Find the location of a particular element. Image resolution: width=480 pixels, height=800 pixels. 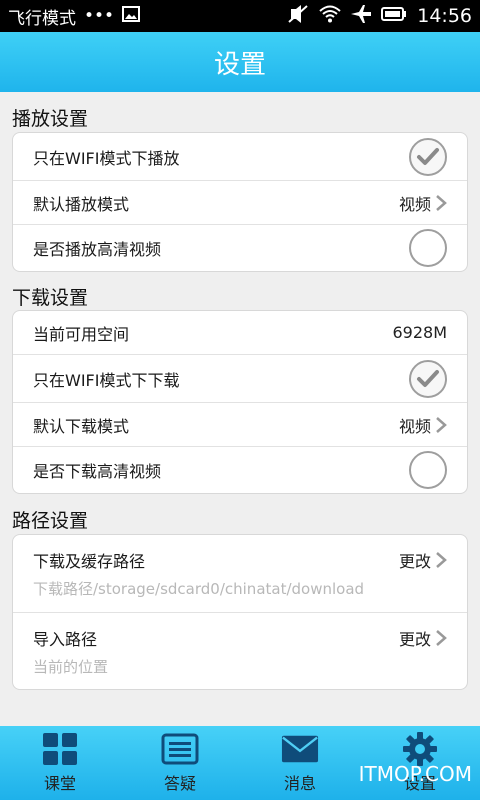

play-hd-label: 是否播放高清视频 is located at coordinates (97, 249).